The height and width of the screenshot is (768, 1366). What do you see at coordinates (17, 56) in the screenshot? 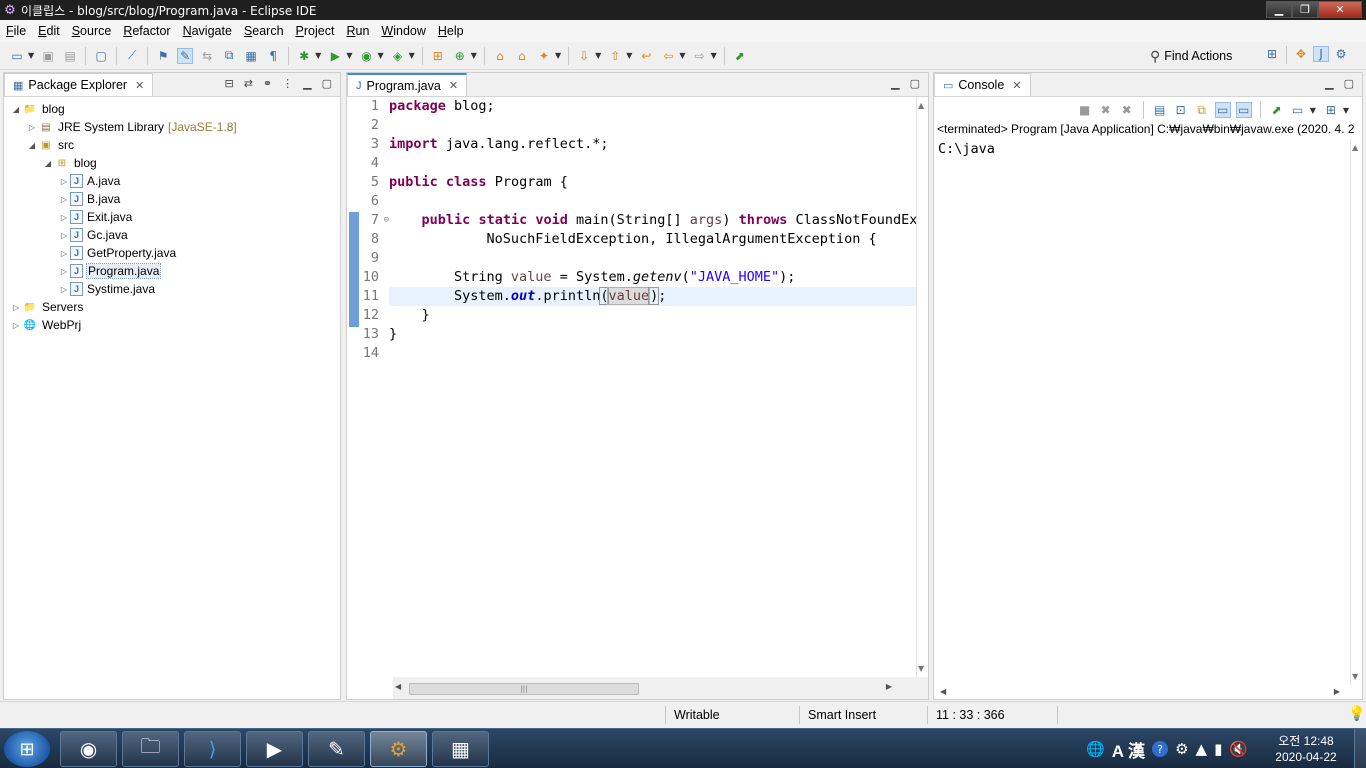
I see `new-icon: ▭` at bounding box center [17, 56].